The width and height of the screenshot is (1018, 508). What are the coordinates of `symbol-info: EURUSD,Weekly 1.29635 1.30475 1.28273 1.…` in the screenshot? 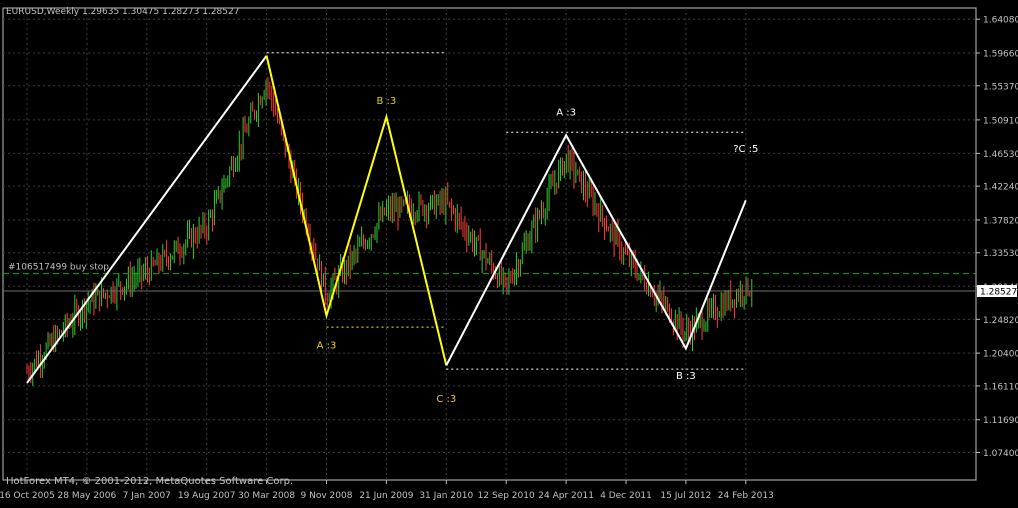 It's located at (122, 12).